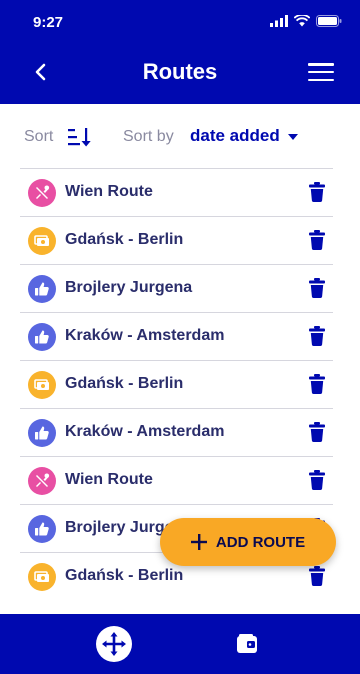 This screenshot has width=360, height=674. Describe the element at coordinates (279, 21) in the screenshot. I see `signal-icon` at that location.